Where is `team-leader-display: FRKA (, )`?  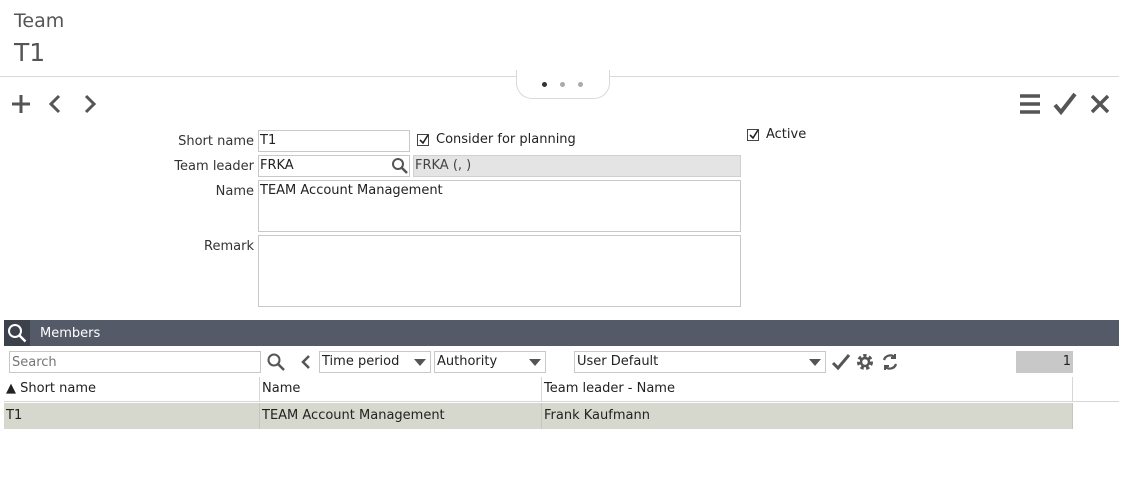
team-leader-display: FRKA (, ) is located at coordinates (577, 166).